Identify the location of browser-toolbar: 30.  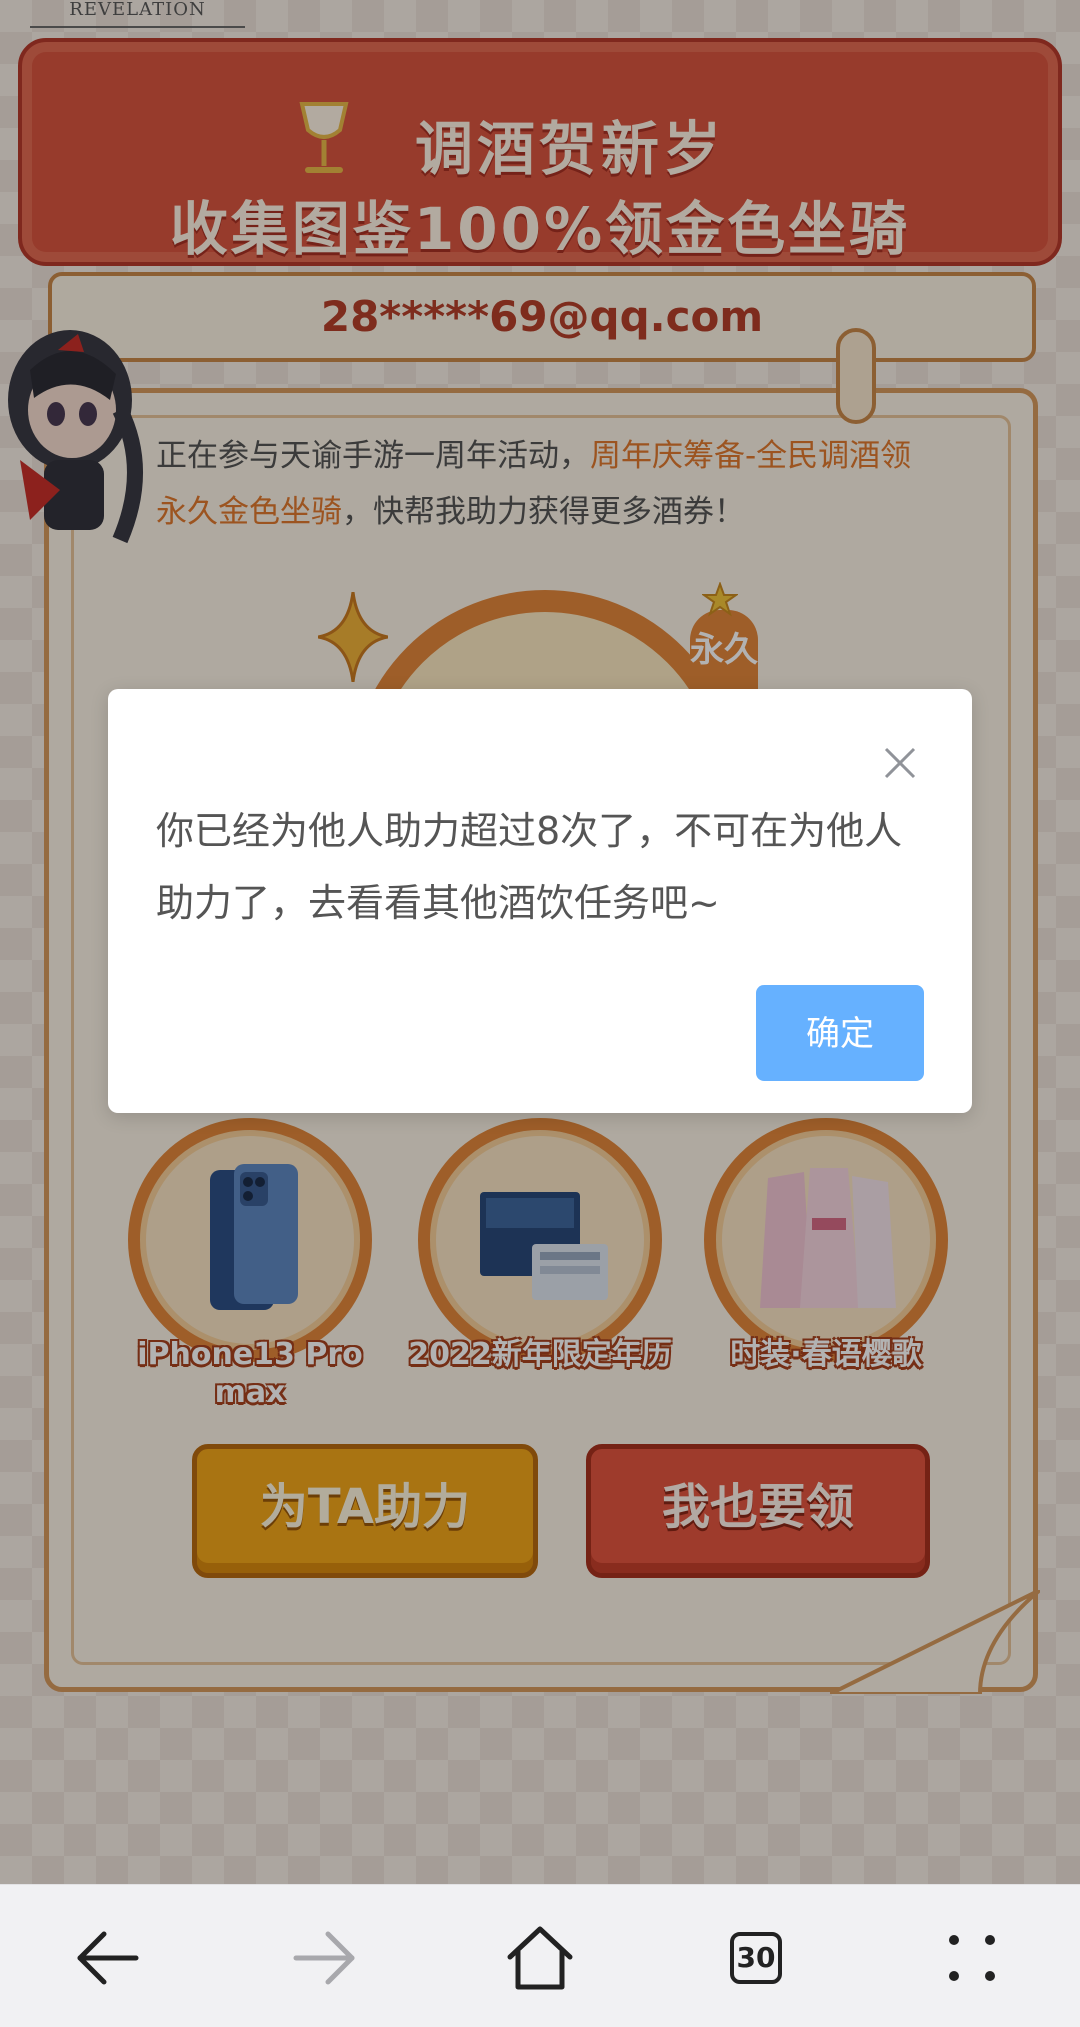
(540, 1955).